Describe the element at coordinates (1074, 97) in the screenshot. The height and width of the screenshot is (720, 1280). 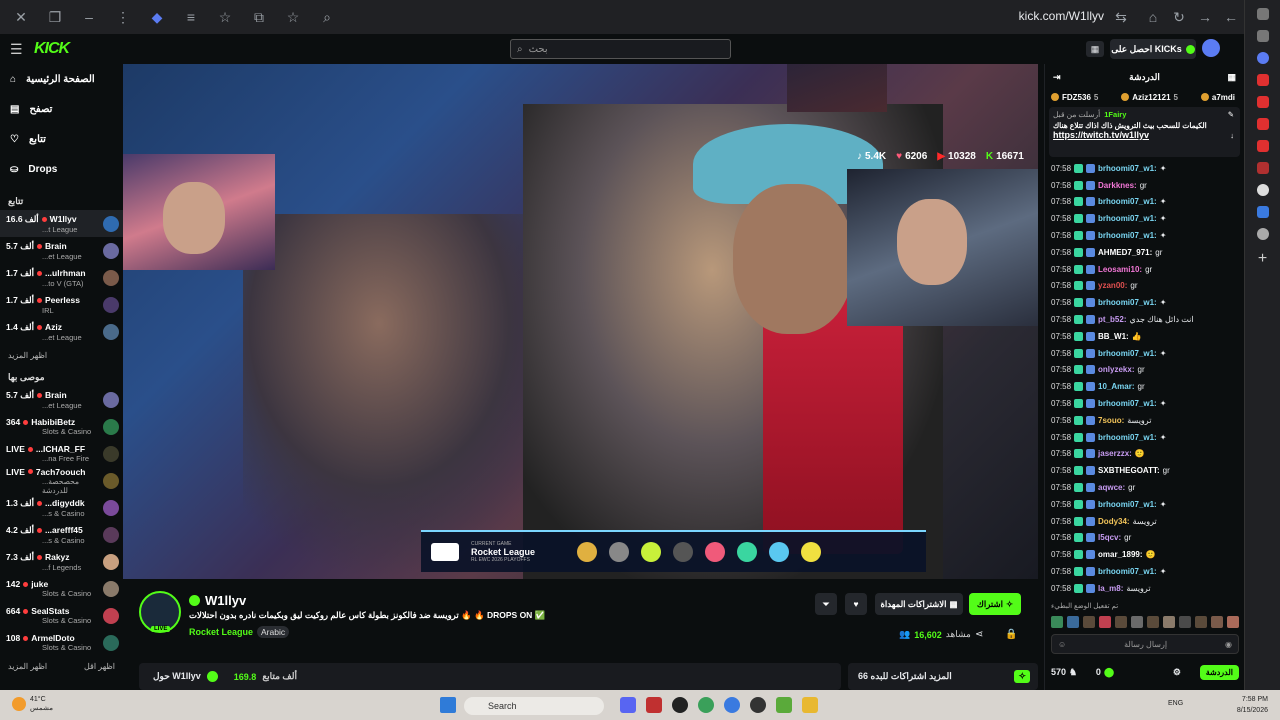
I see `leaderboard-entry: FDZ536 5` at that location.